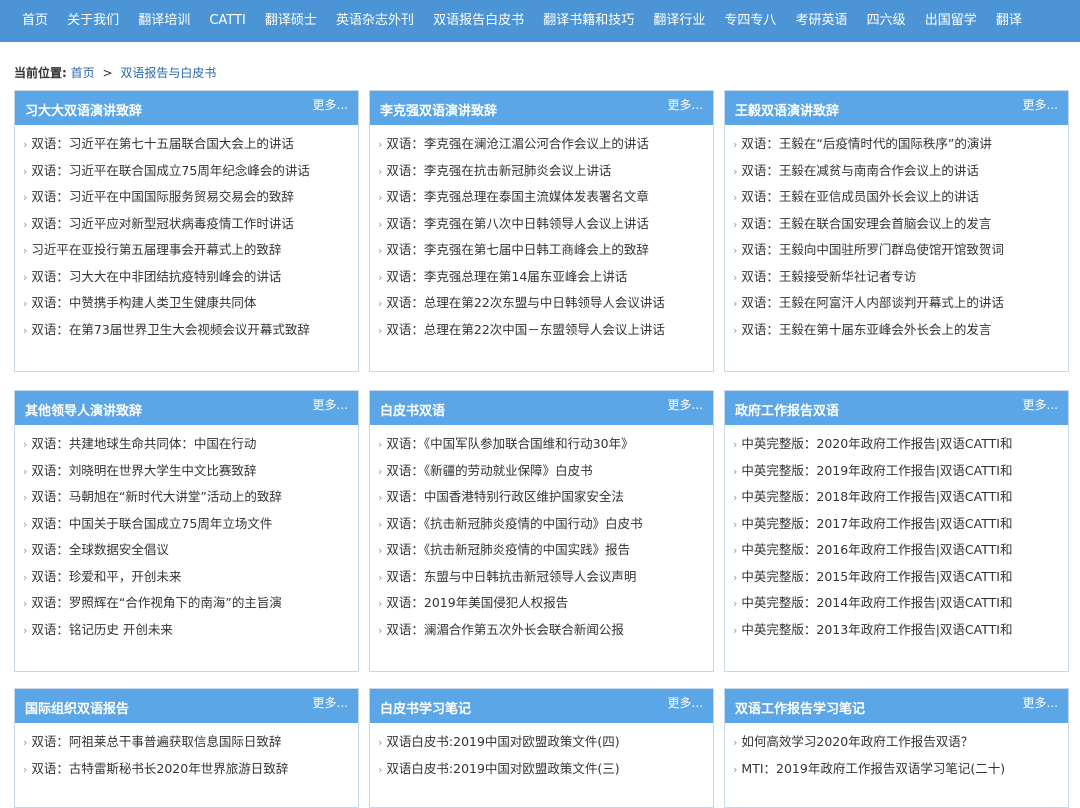 This screenshot has height=808, width=1080. Describe the element at coordinates (541, 742) in the screenshot. I see `article-link: › 双语白皮书:2019中国对欧盟政策文件(四)` at that location.